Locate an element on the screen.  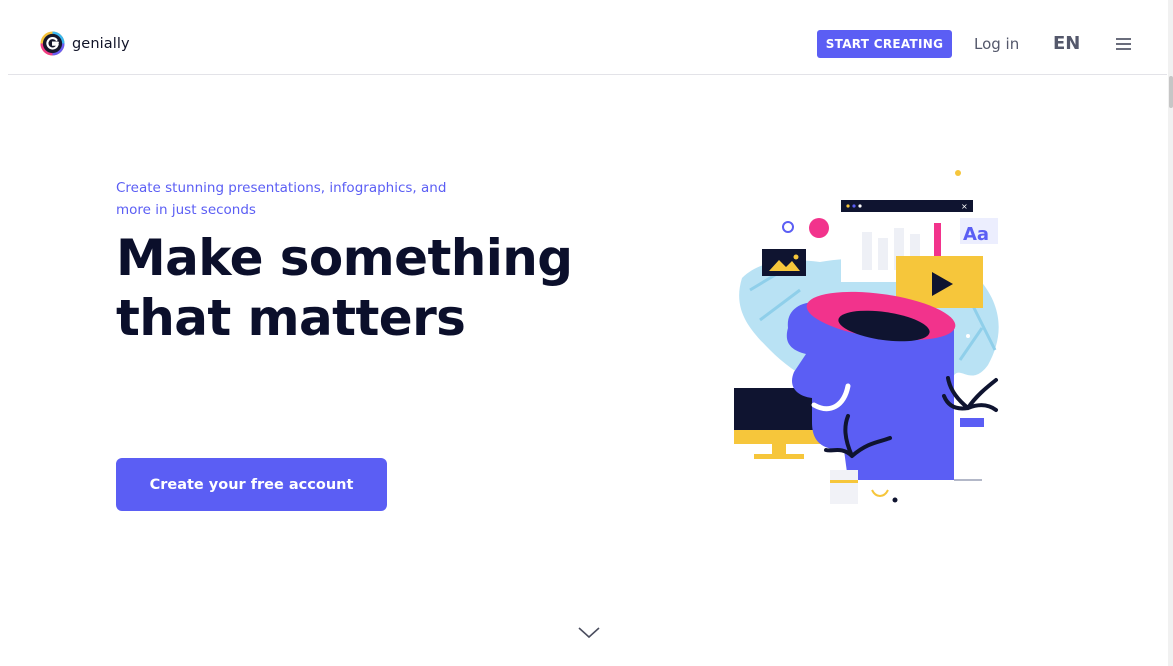
logo-text: genially is located at coordinates (101, 43).